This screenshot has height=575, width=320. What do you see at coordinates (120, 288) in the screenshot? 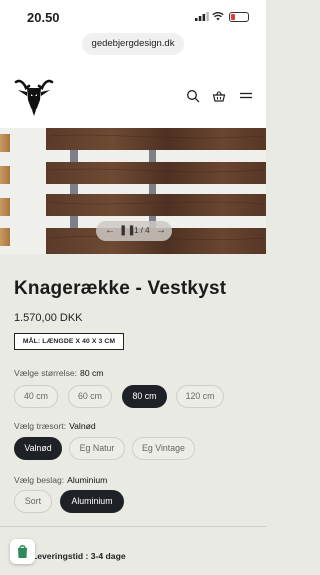
I see `product-title: Knagerække - Vestkyst` at bounding box center [120, 288].